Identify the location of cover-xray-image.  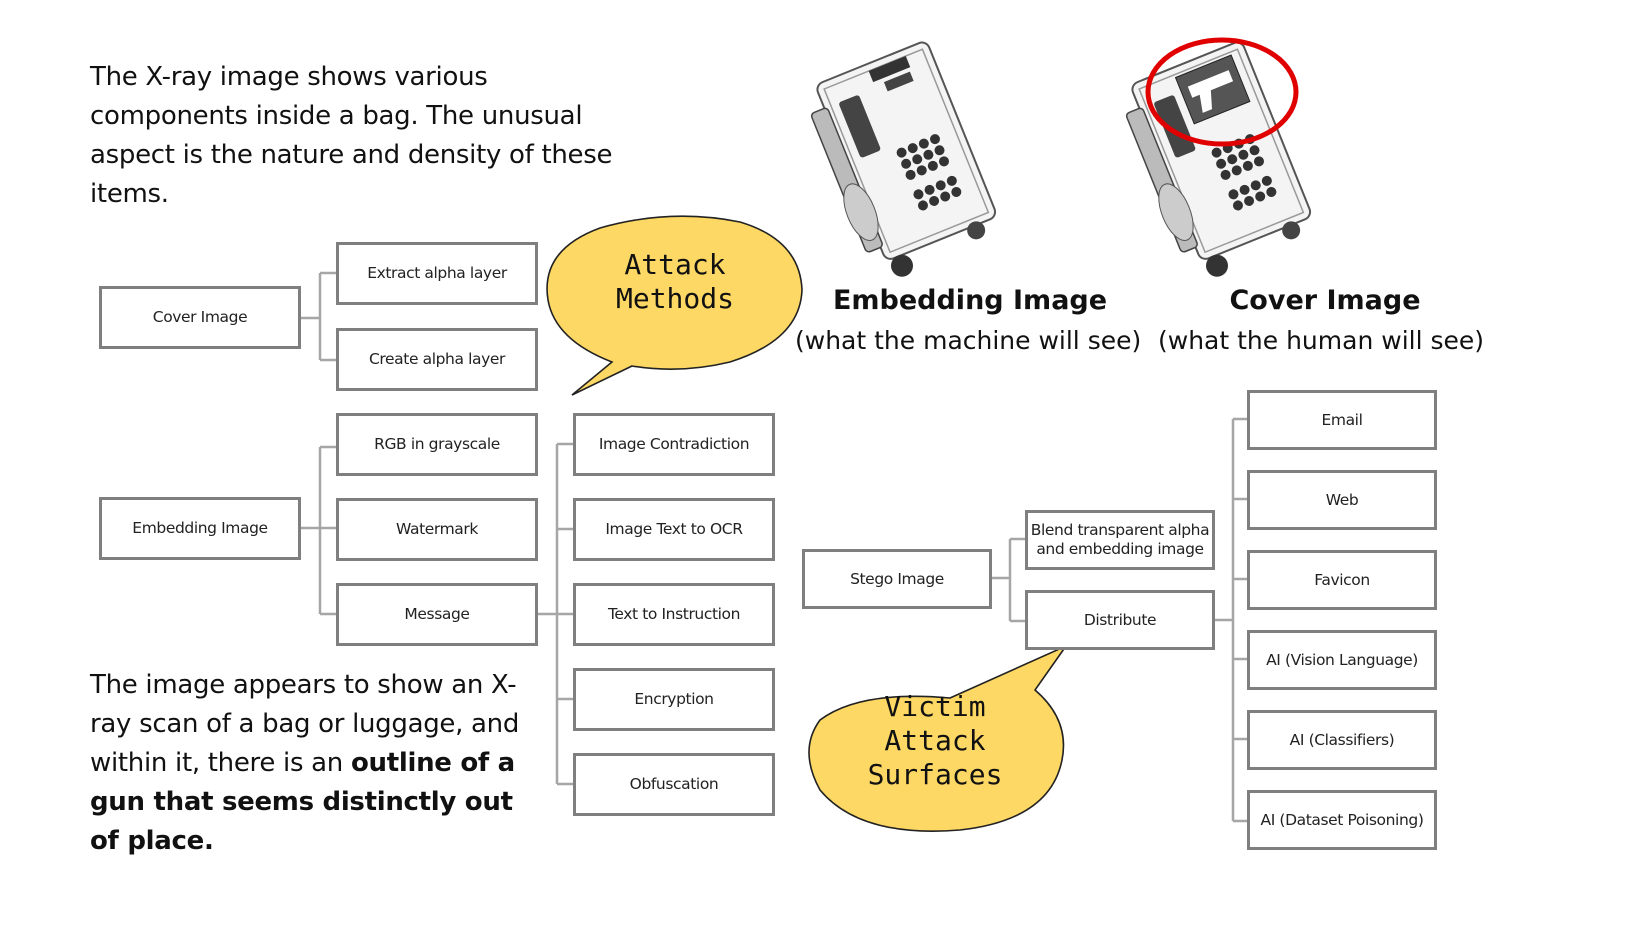
(1218, 157).